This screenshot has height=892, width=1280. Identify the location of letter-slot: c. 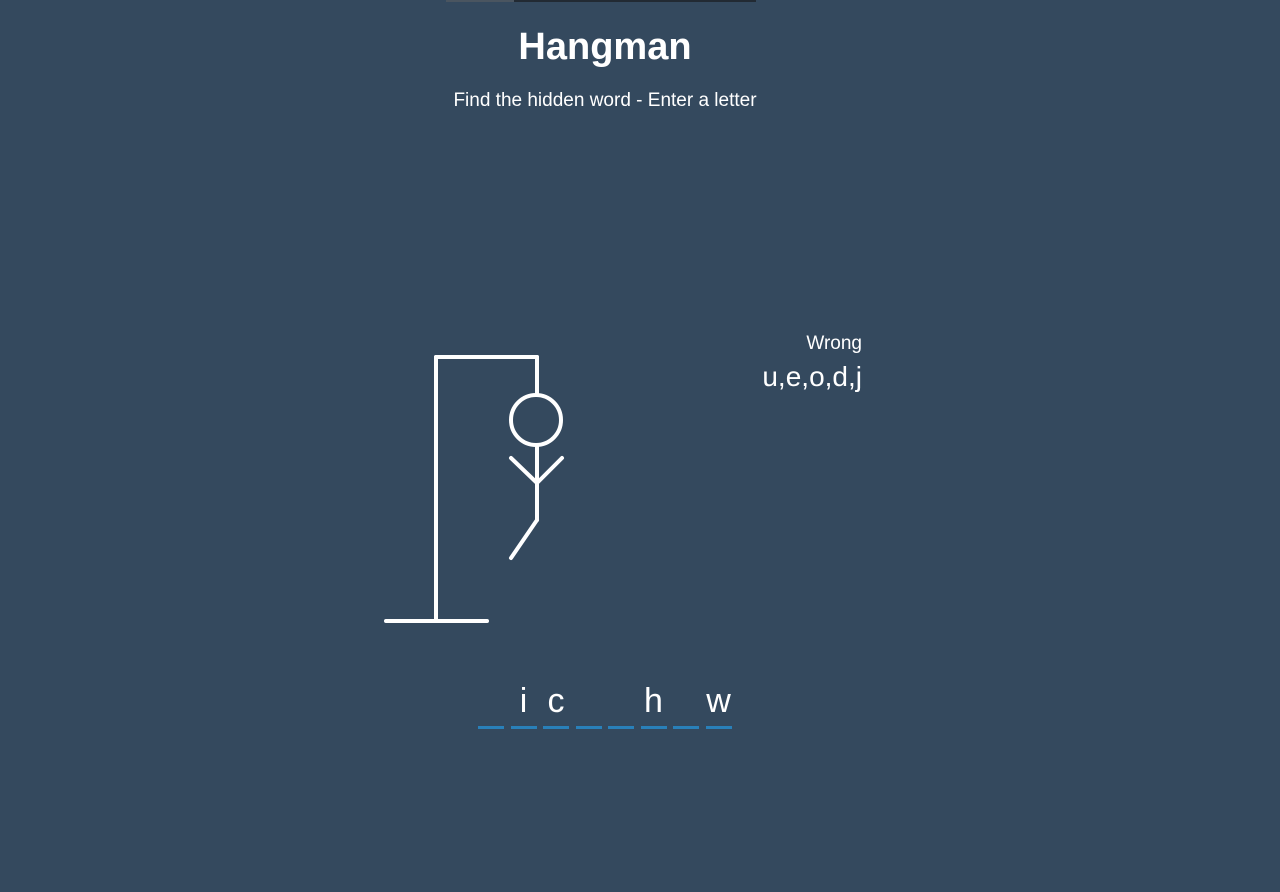
(556, 703).